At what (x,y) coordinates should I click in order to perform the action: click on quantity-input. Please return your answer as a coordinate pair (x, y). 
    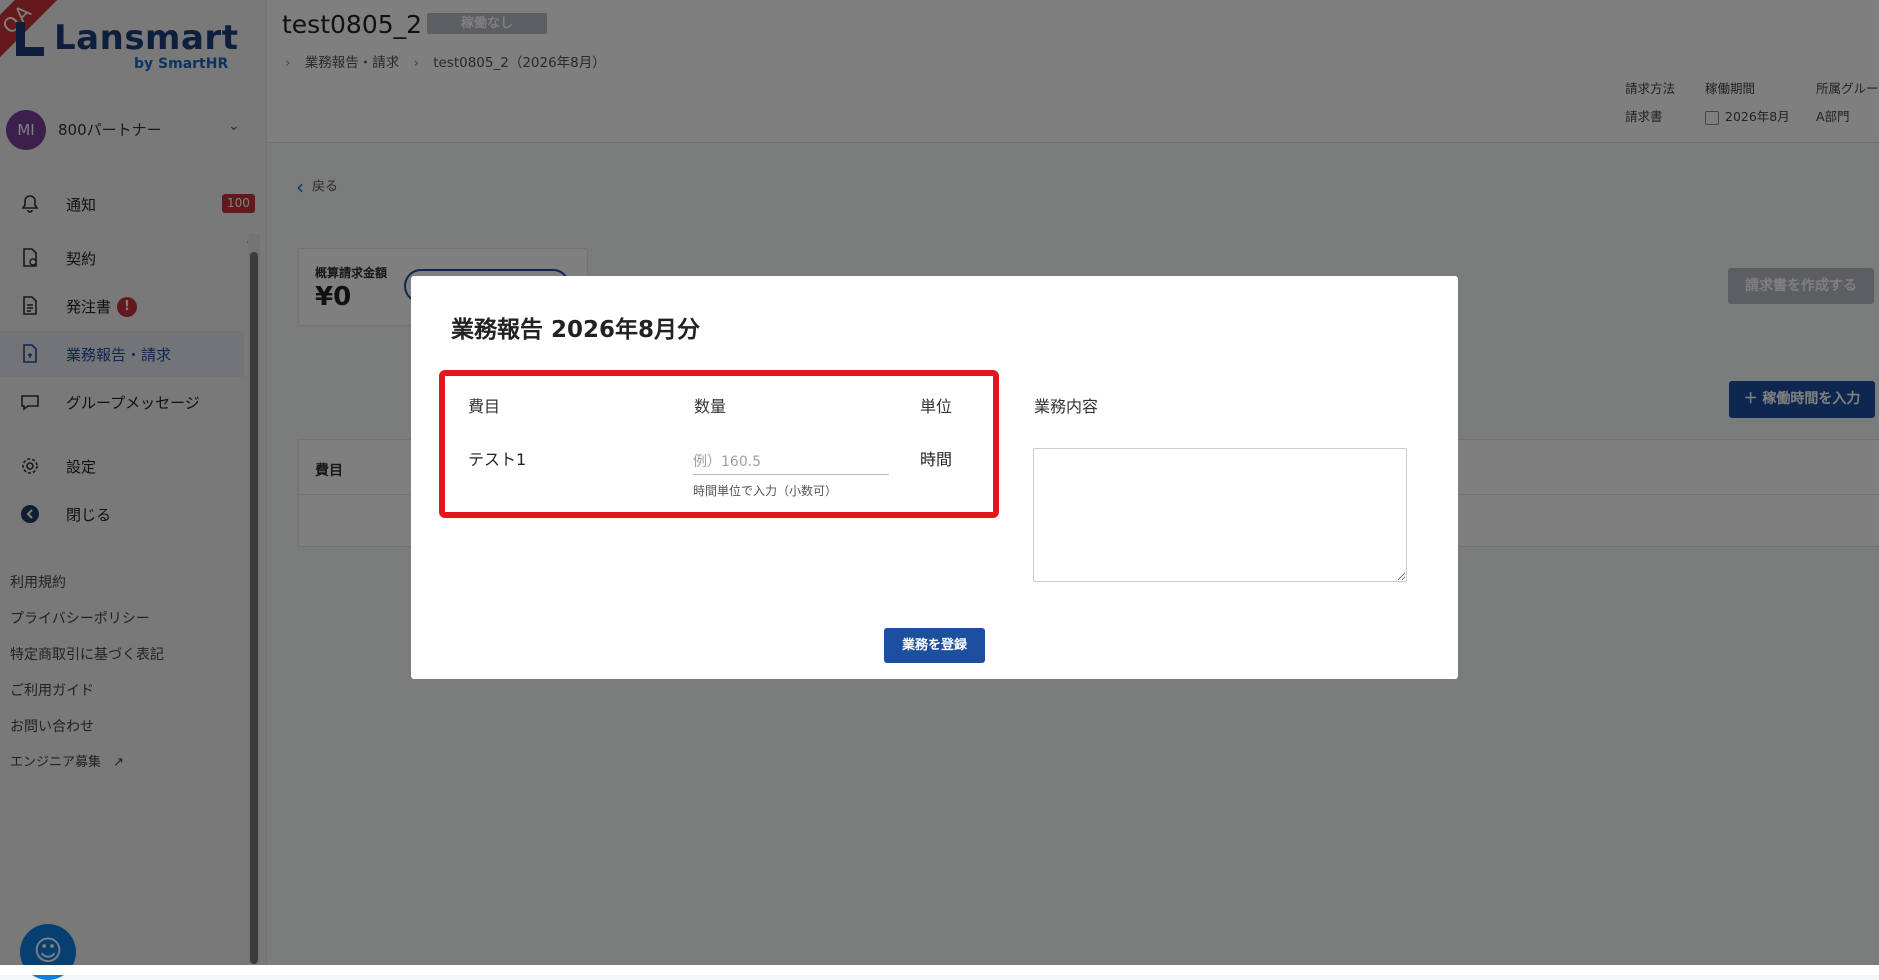
    Looking at the image, I should click on (791, 462).